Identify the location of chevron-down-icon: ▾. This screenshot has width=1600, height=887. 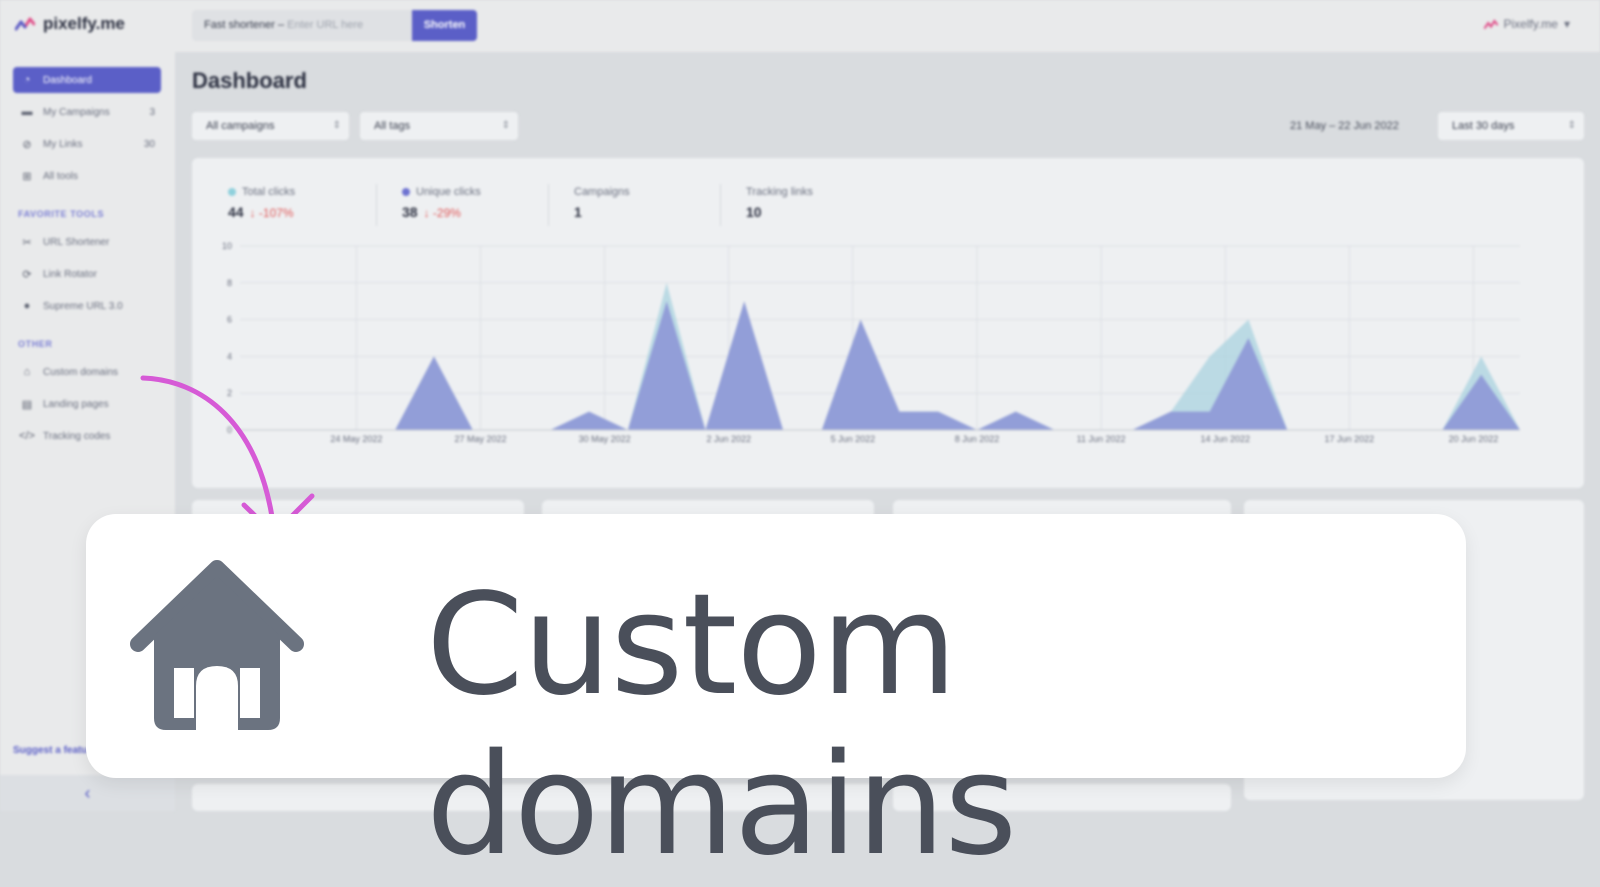
(1566, 24).